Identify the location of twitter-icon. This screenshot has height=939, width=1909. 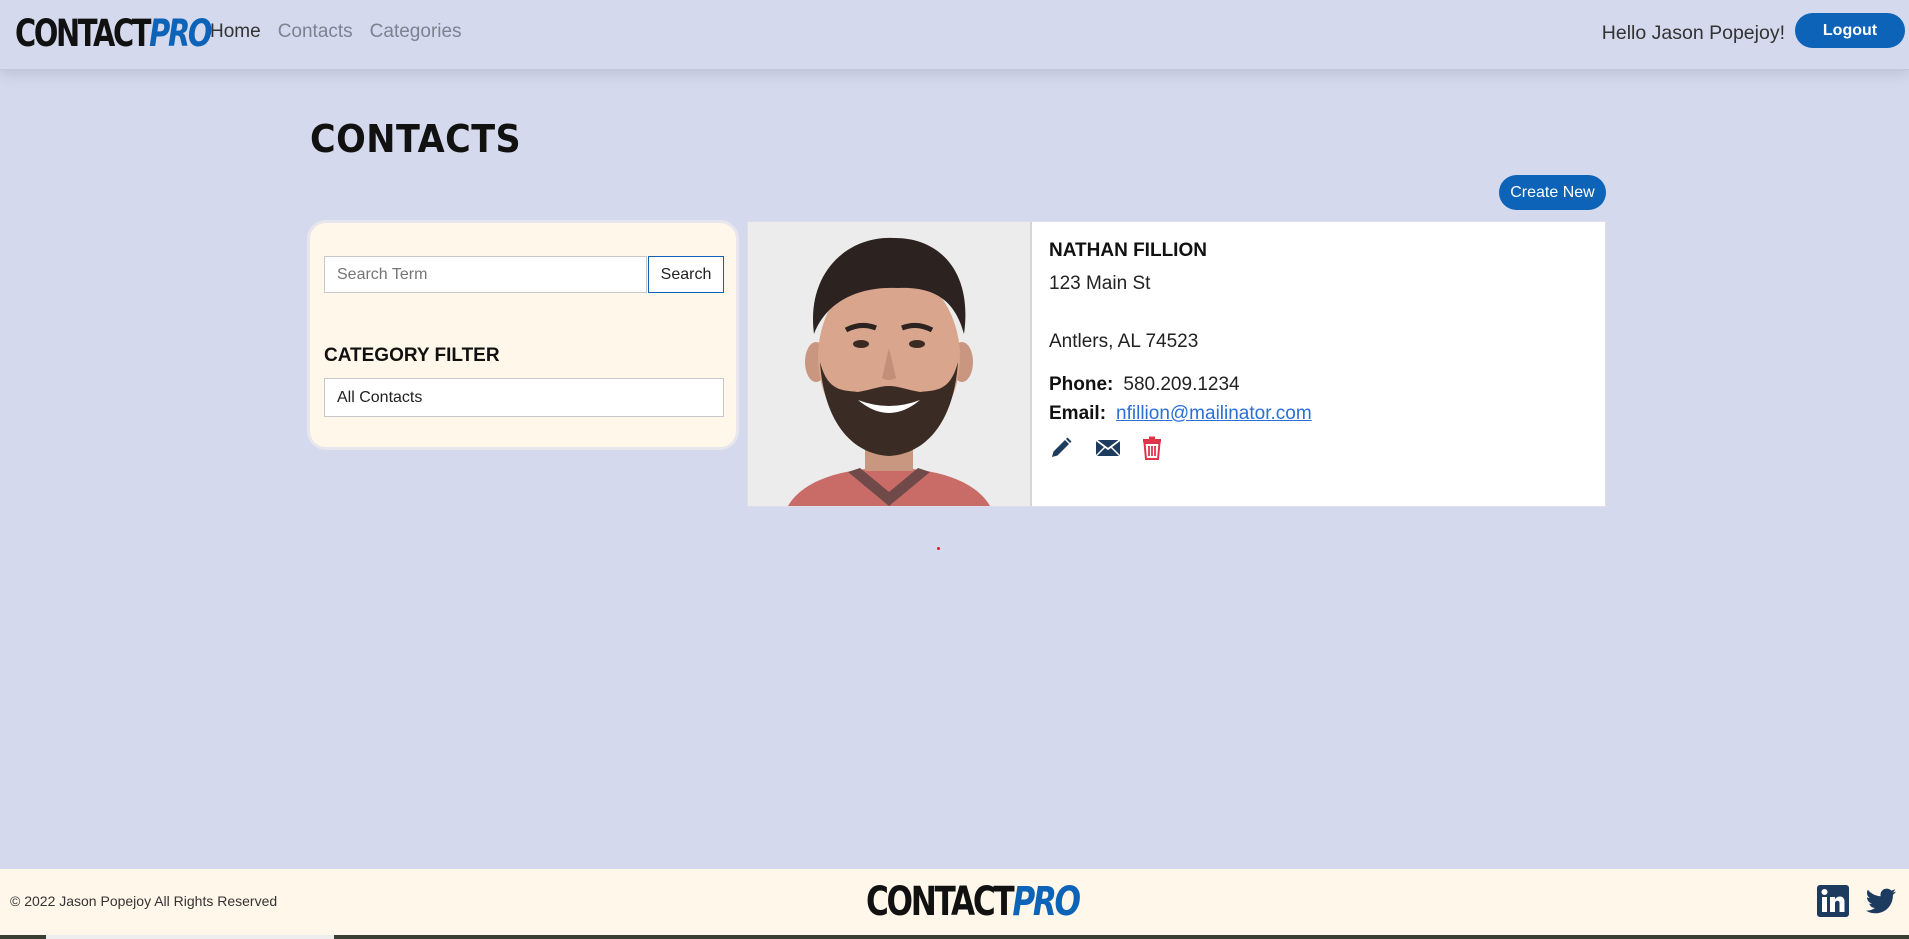
(1881, 901).